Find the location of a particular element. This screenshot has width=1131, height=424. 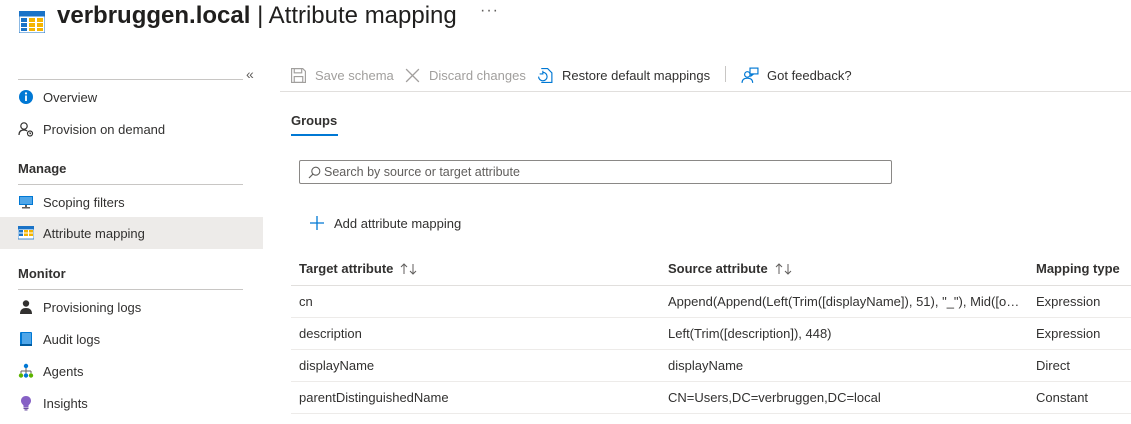

sidebar-item-audit-logs: Audit logs is located at coordinates (131, 339).